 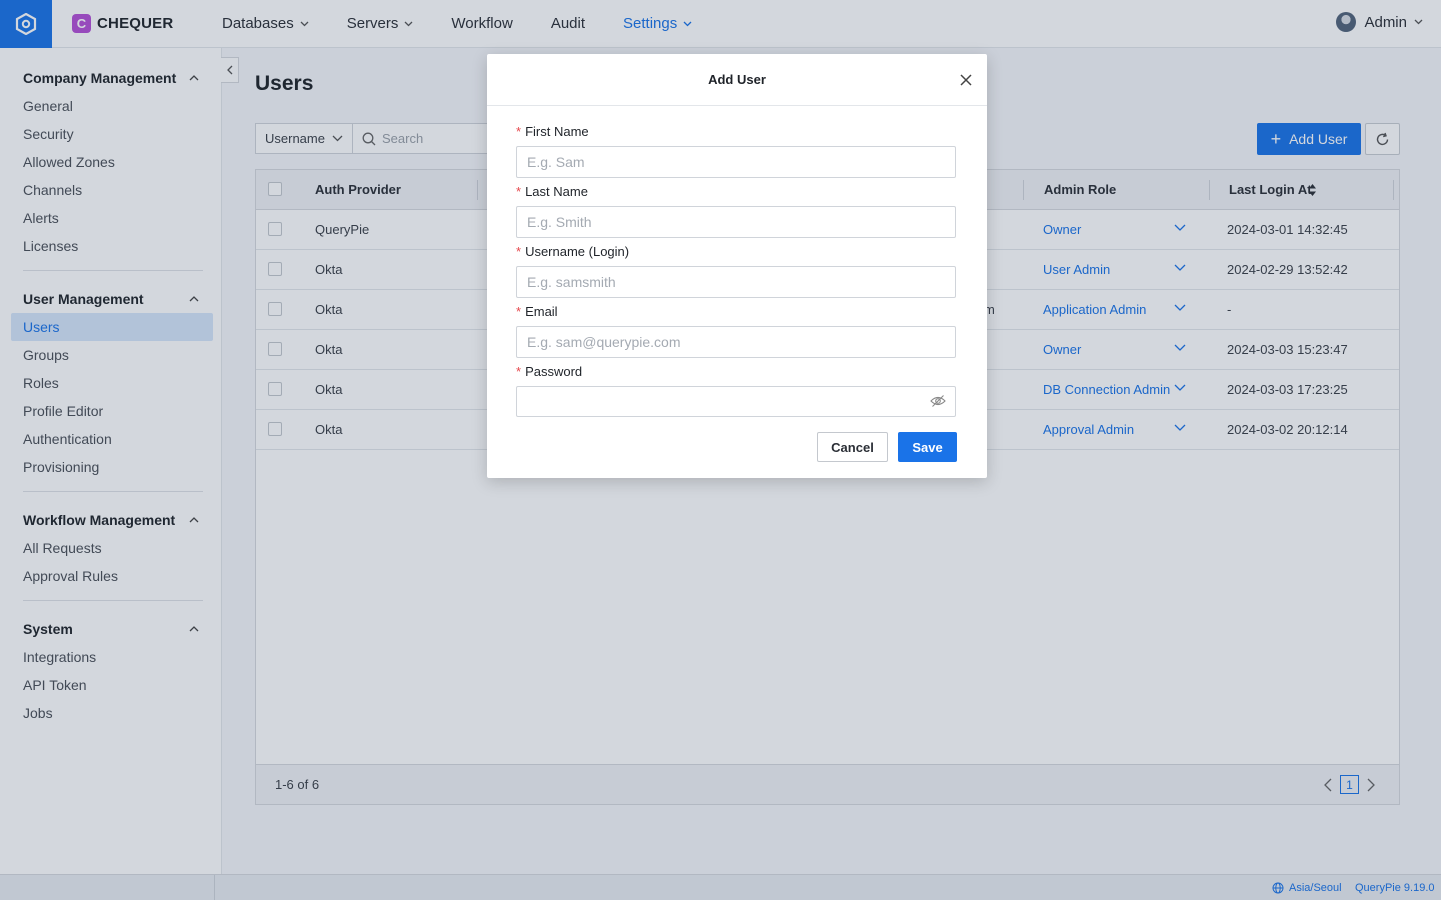 What do you see at coordinates (736, 282) in the screenshot?
I see `username-input` at bounding box center [736, 282].